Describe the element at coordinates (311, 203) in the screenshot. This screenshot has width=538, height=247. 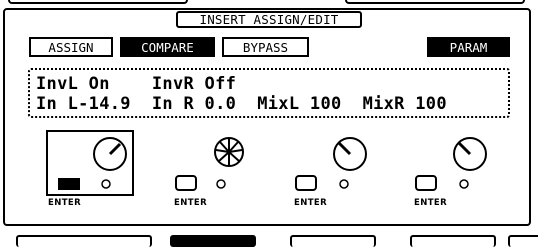
I see `knob-3-enter-label: ENTER` at that location.